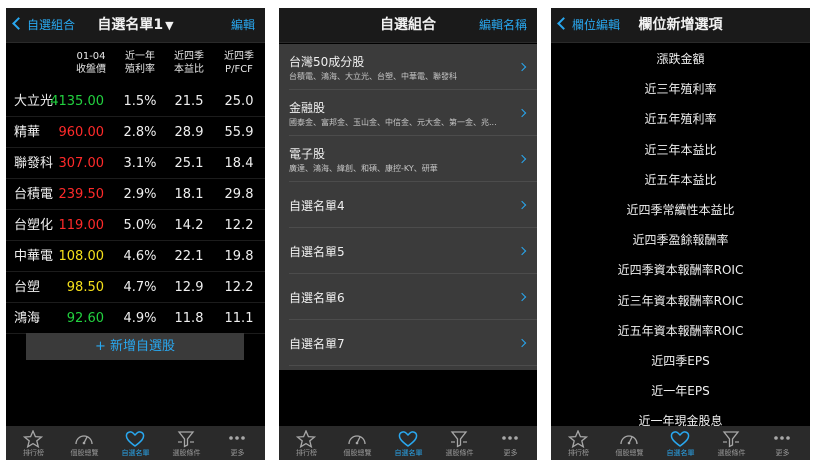 This screenshot has height=463, width=820. What do you see at coordinates (413, 205) in the screenshot?
I see `list-item: 自選名單4` at bounding box center [413, 205].